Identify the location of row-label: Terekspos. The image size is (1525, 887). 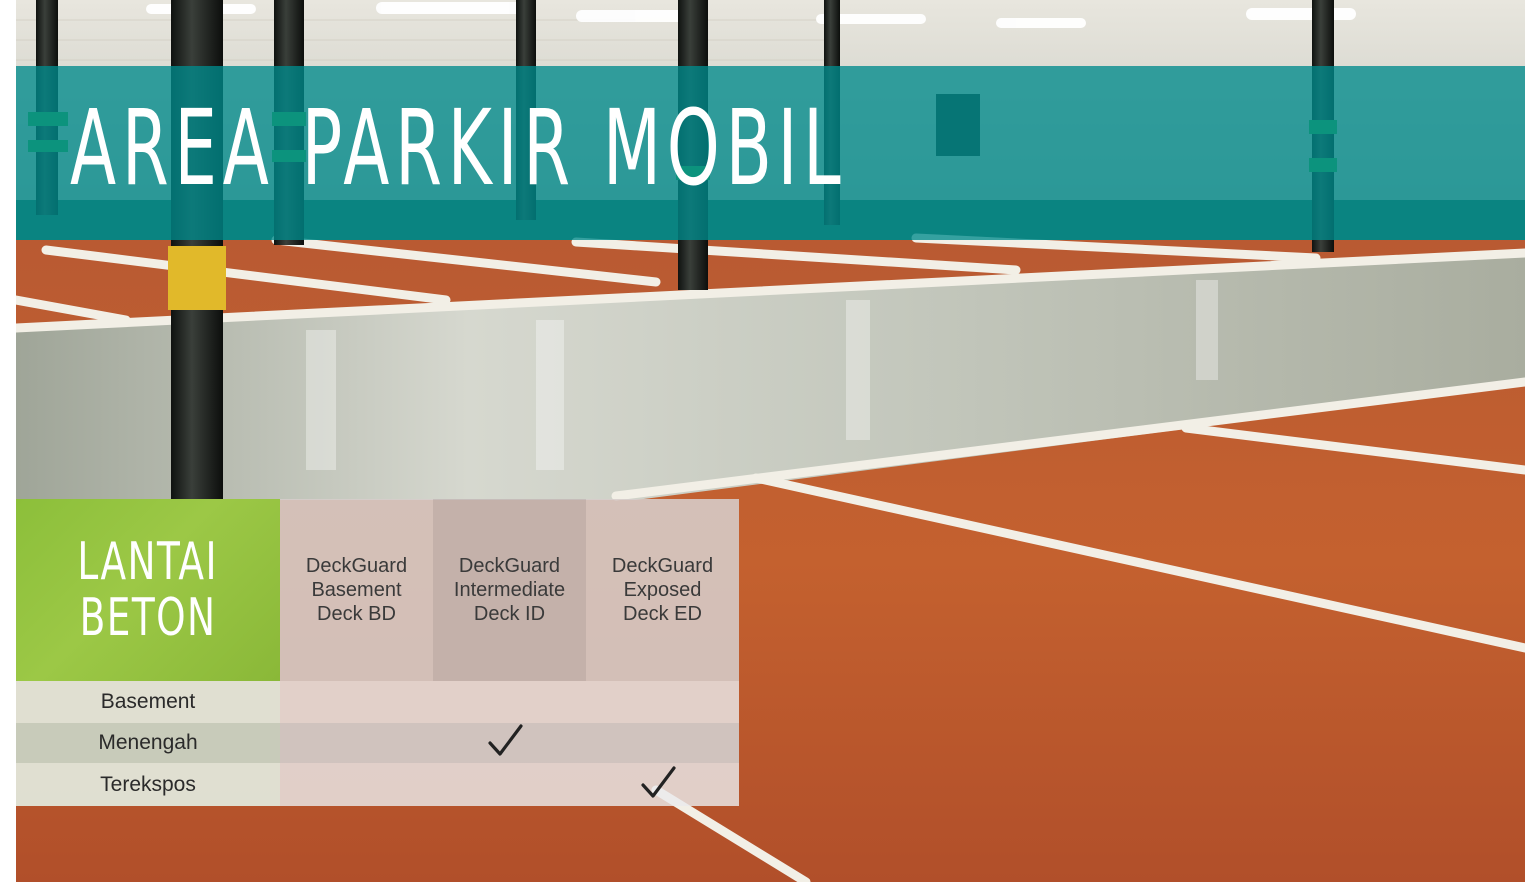
(148, 784).